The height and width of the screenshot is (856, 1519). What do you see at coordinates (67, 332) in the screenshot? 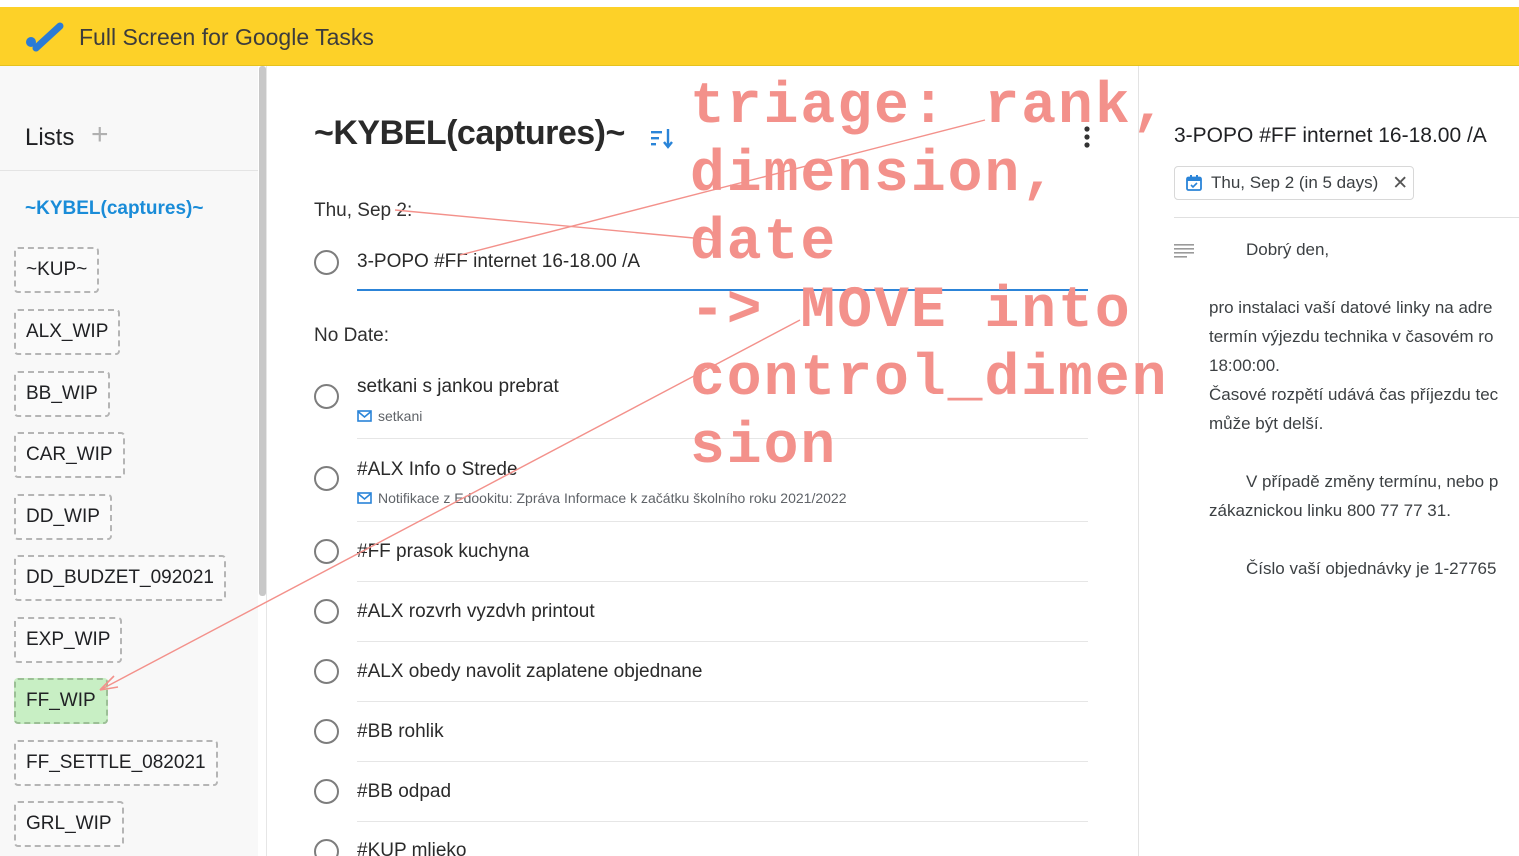
I see `sidebar-list-chip: ALX_WIP` at bounding box center [67, 332].